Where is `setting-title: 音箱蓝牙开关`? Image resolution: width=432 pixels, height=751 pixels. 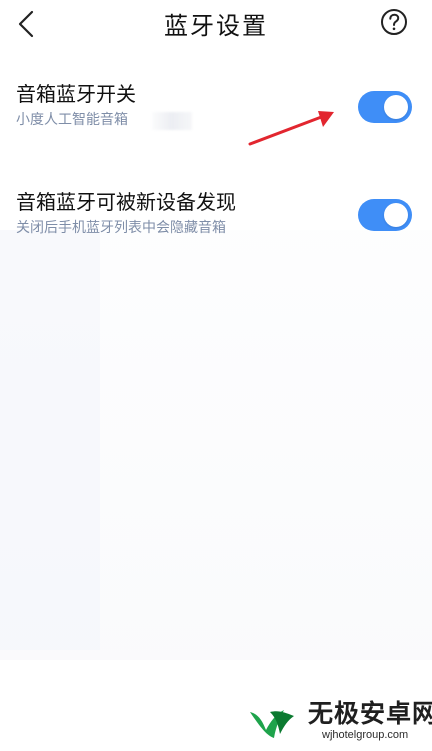
setting-title: 音箱蓝牙开关 is located at coordinates (76, 94).